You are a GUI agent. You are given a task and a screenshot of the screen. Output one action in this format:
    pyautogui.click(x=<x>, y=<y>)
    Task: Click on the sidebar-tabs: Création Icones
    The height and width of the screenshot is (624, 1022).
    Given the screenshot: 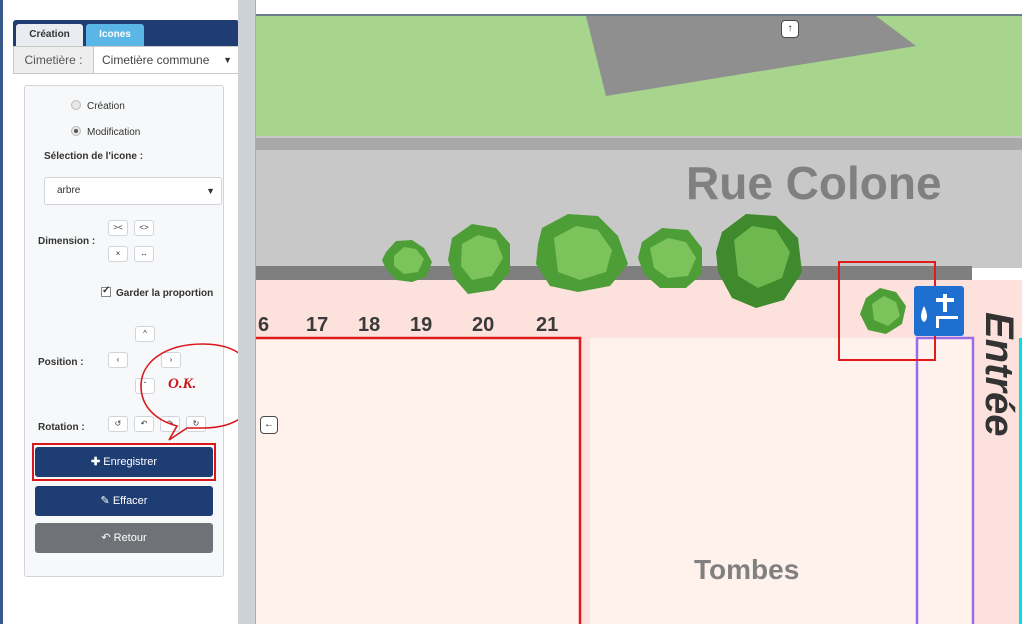 What is the action you would take?
    pyautogui.click(x=126, y=33)
    